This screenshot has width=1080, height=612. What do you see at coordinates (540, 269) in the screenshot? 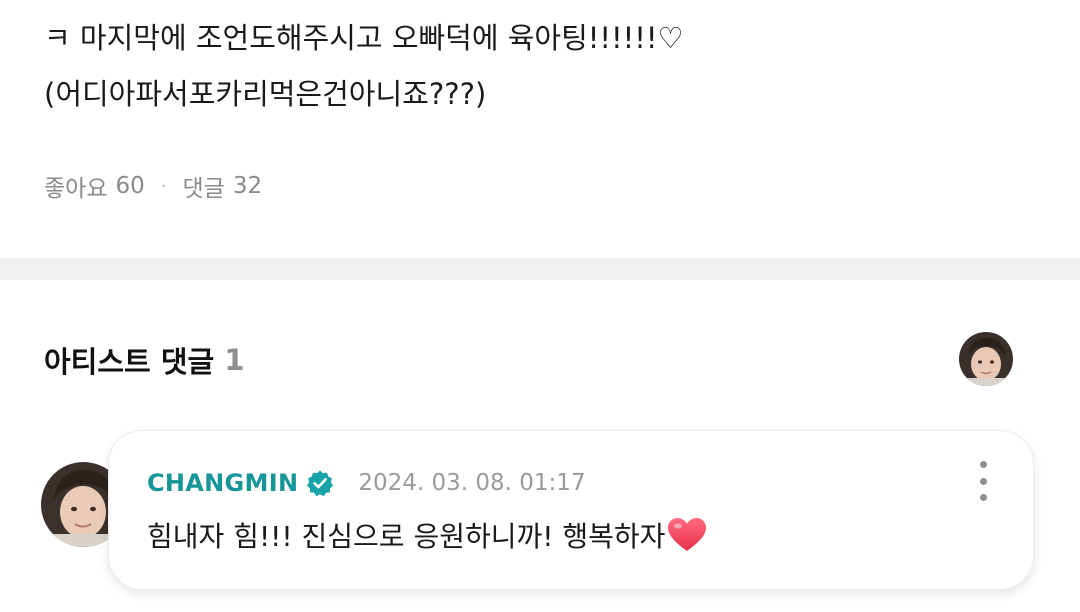
I see `section-divider` at bounding box center [540, 269].